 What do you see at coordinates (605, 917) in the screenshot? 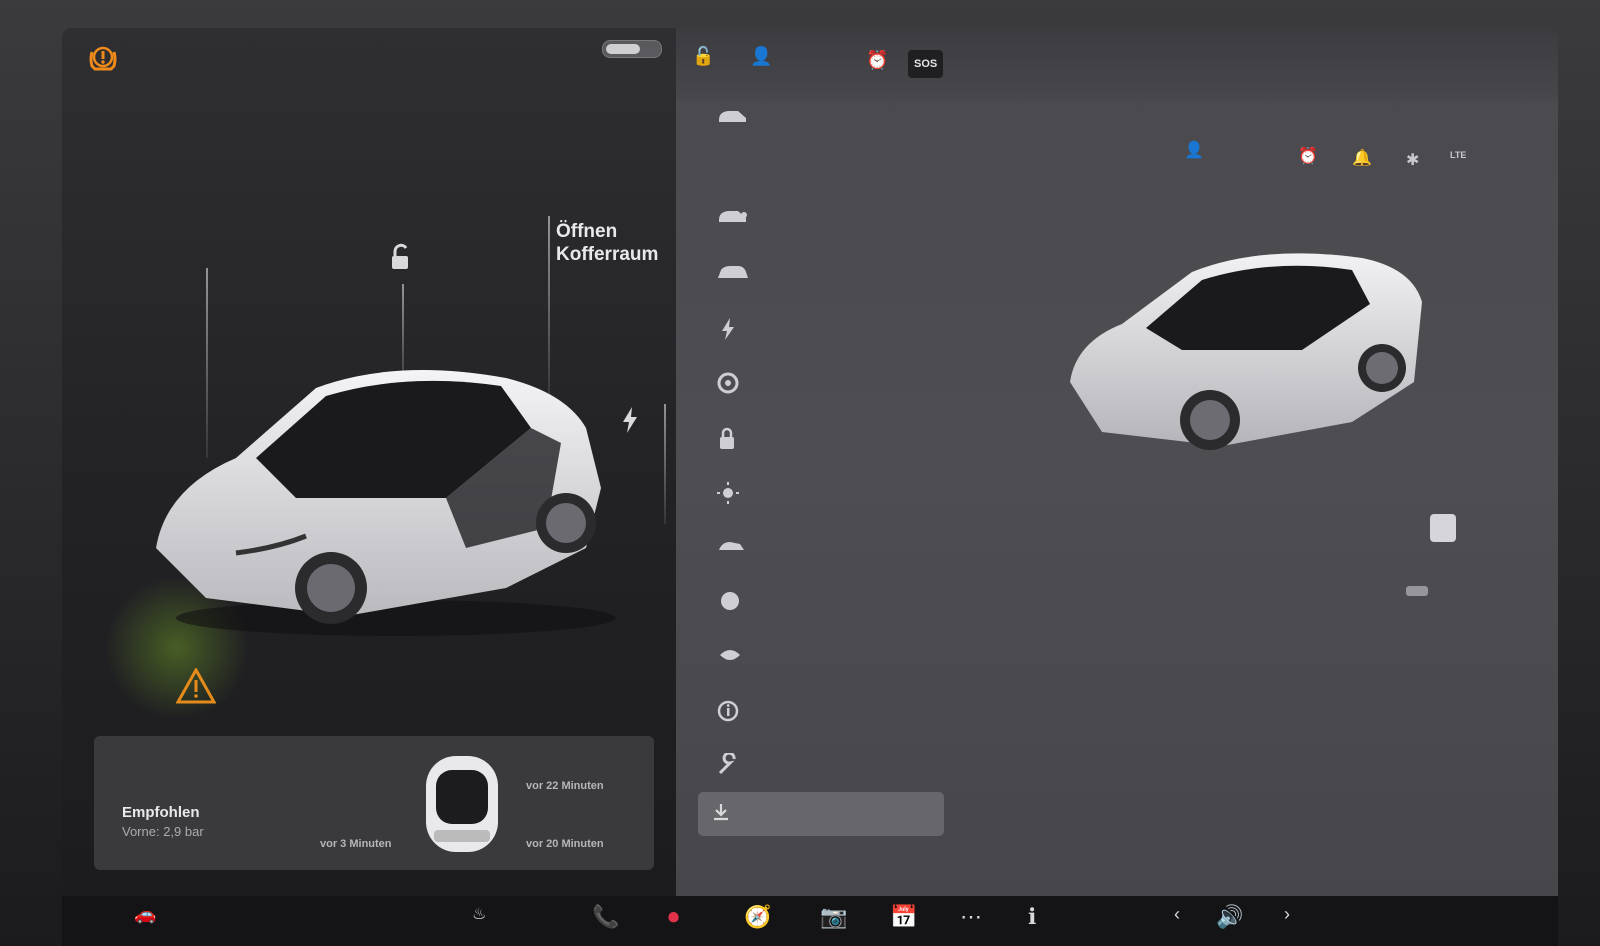
I see `phone-icon: 📞` at bounding box center [605, 917].